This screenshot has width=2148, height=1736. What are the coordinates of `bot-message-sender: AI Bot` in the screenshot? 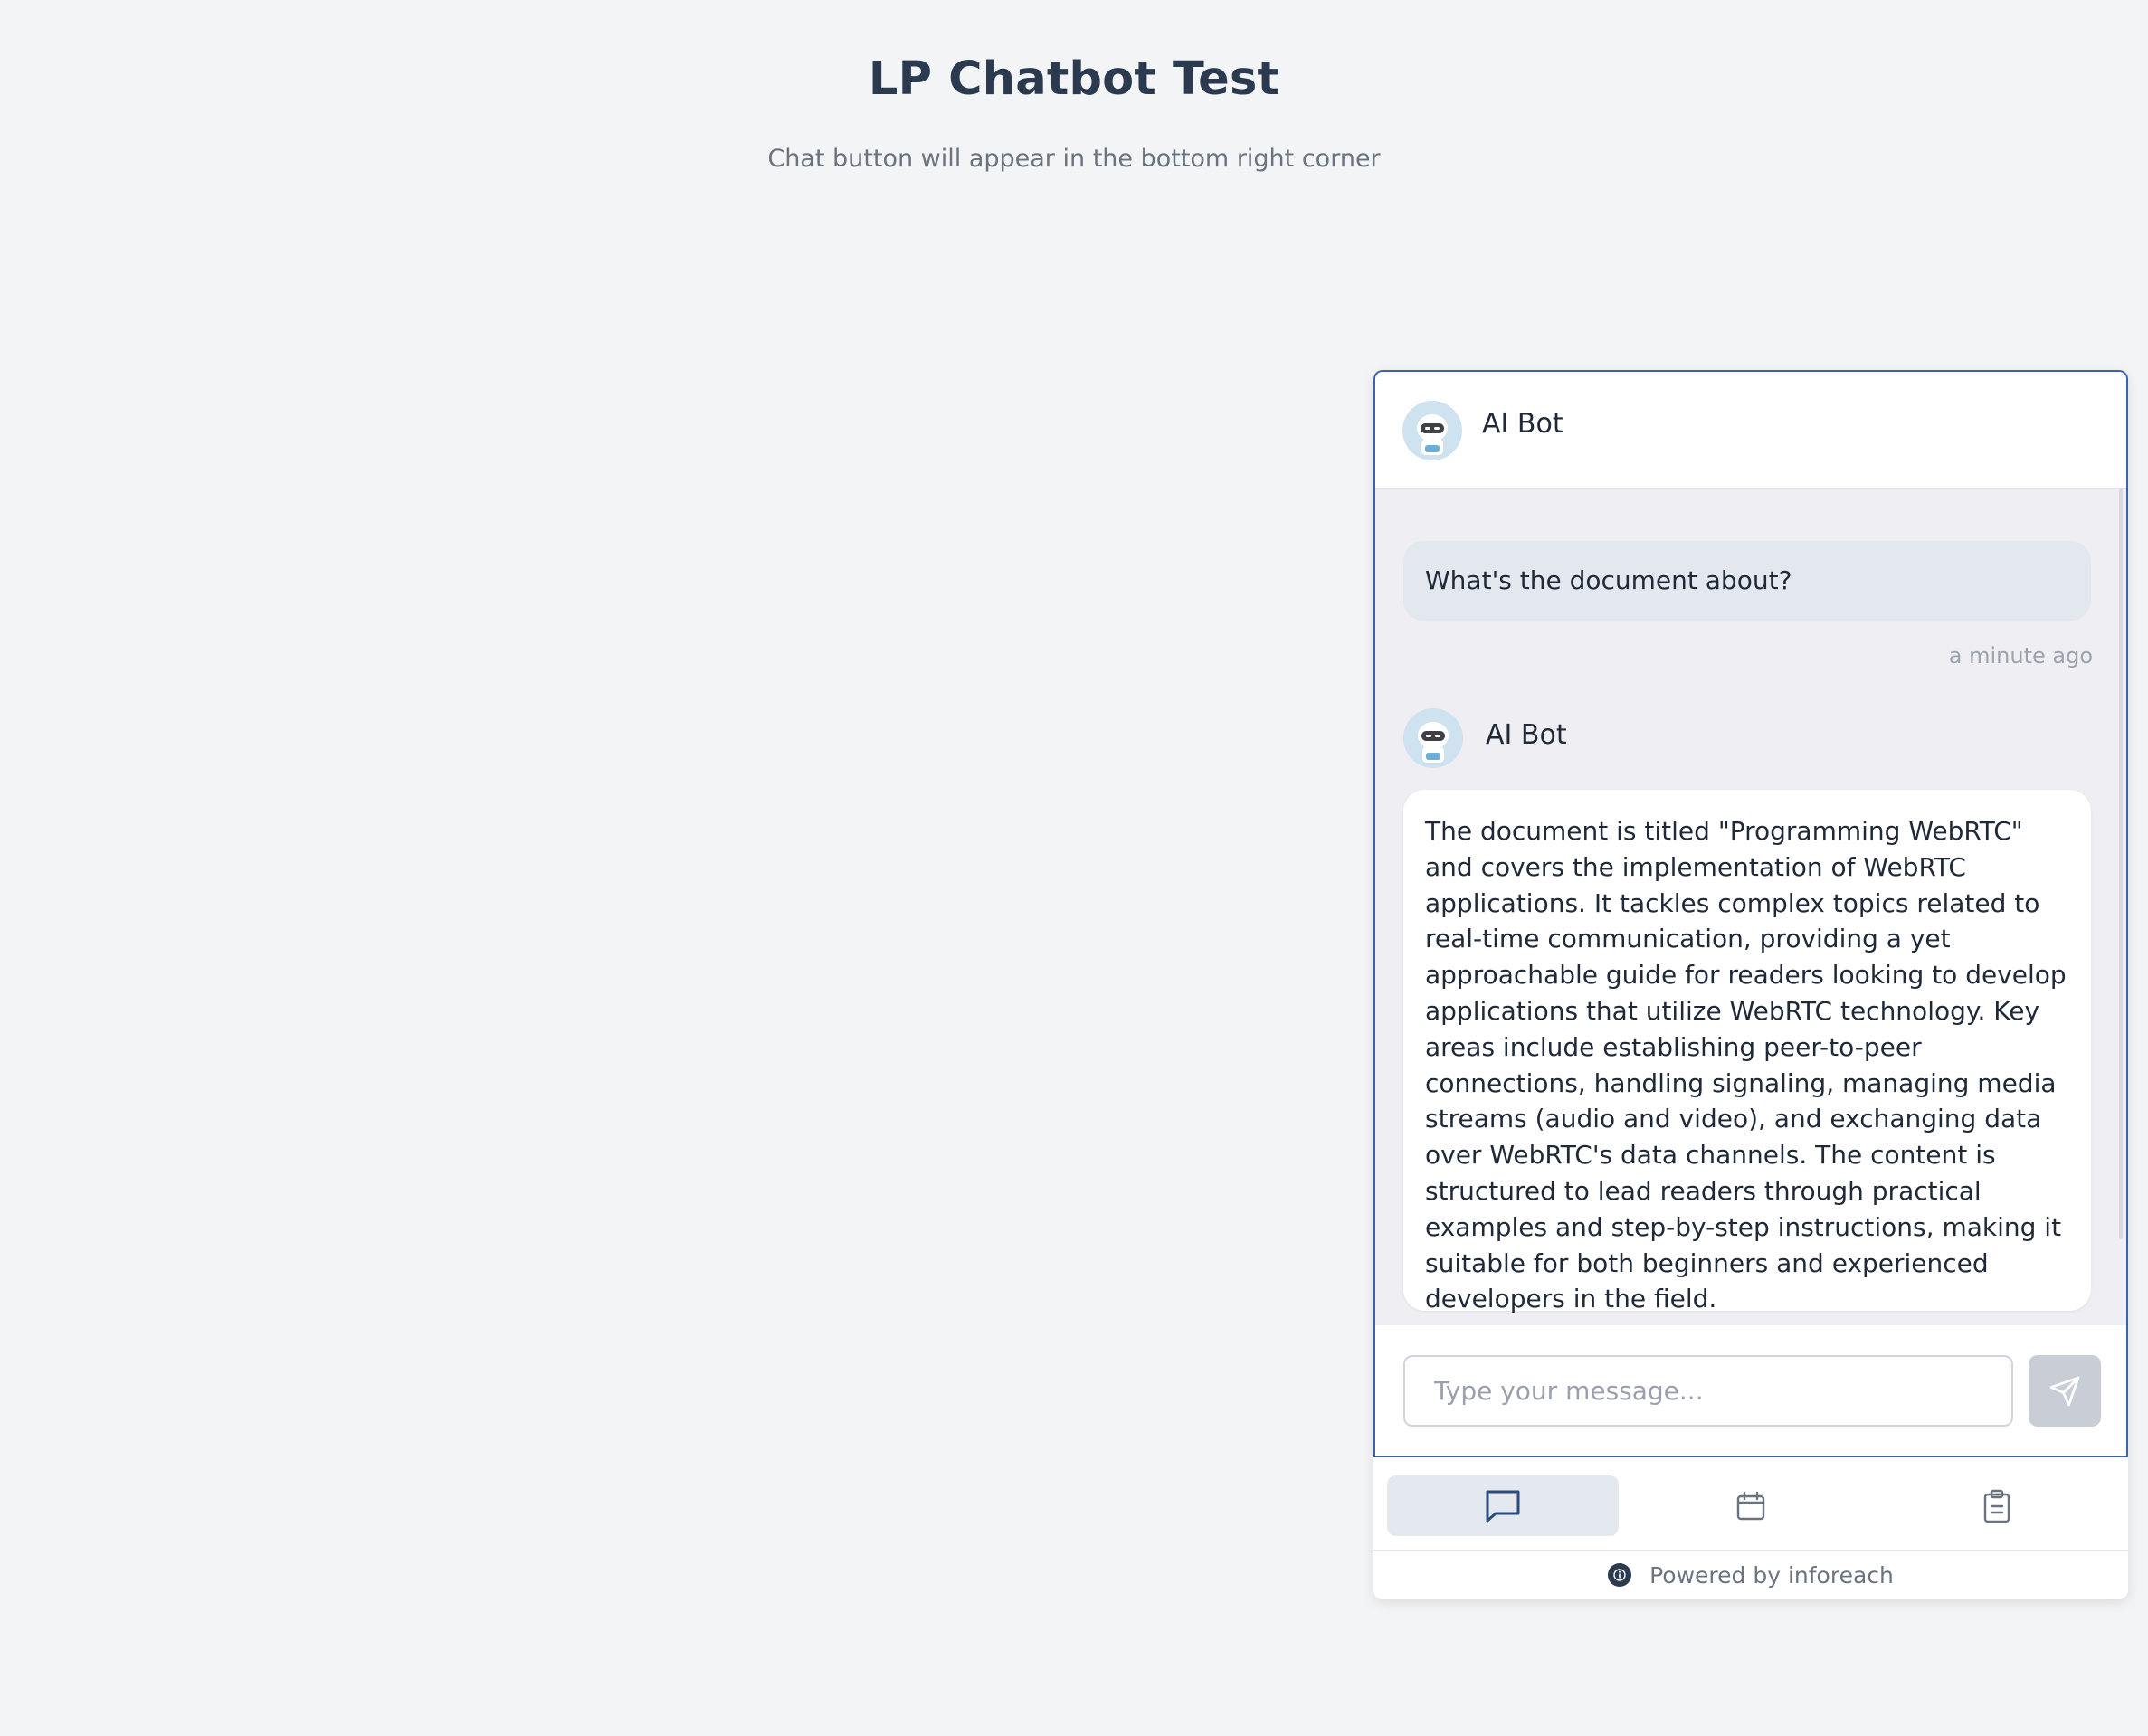 It's located at (1526, 735).